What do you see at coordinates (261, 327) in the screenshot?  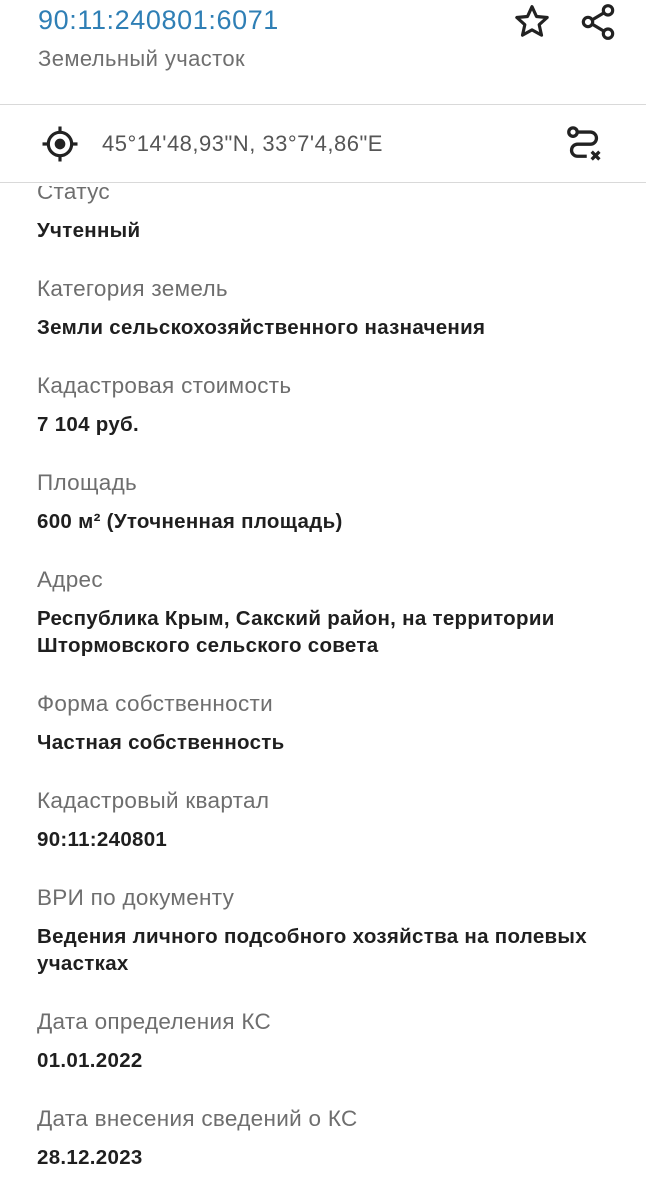 I see `field-value: Земли сельскохозяйственного назначения` at bounding box center [261, 327].